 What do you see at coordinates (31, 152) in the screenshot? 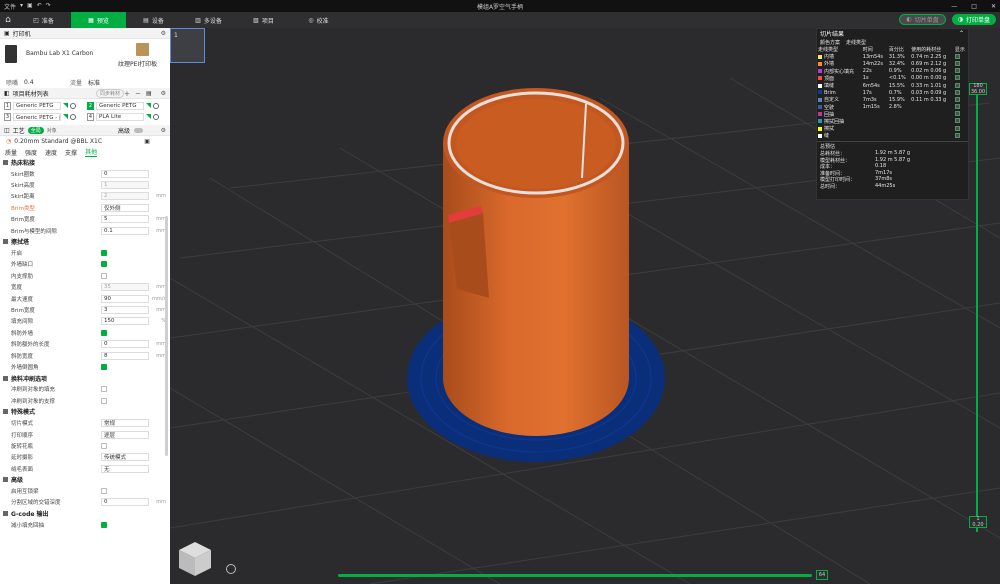
I see `subtab-strength: 强度` at bounding box center [31, 152].